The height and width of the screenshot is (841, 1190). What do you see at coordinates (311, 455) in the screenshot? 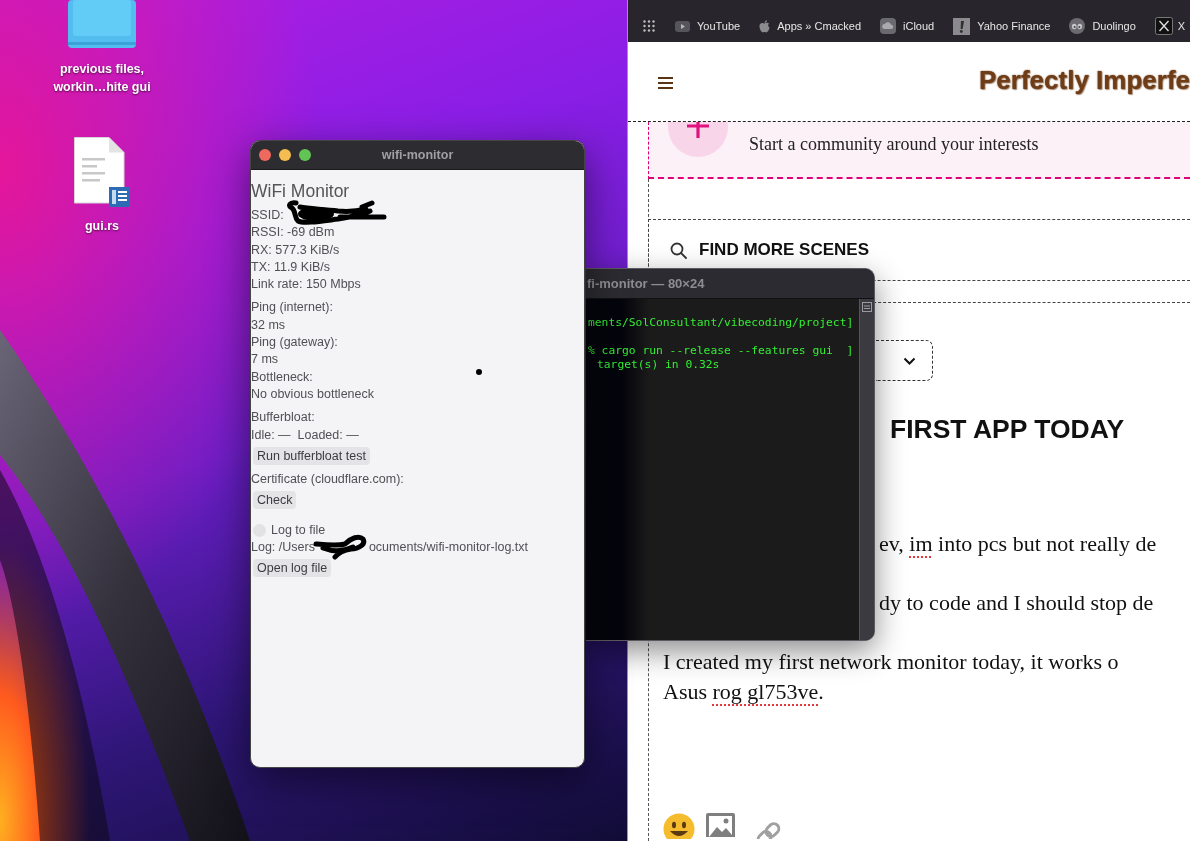
I see `app-button: Run bufferbloat test` at bounding box center [311, 455].